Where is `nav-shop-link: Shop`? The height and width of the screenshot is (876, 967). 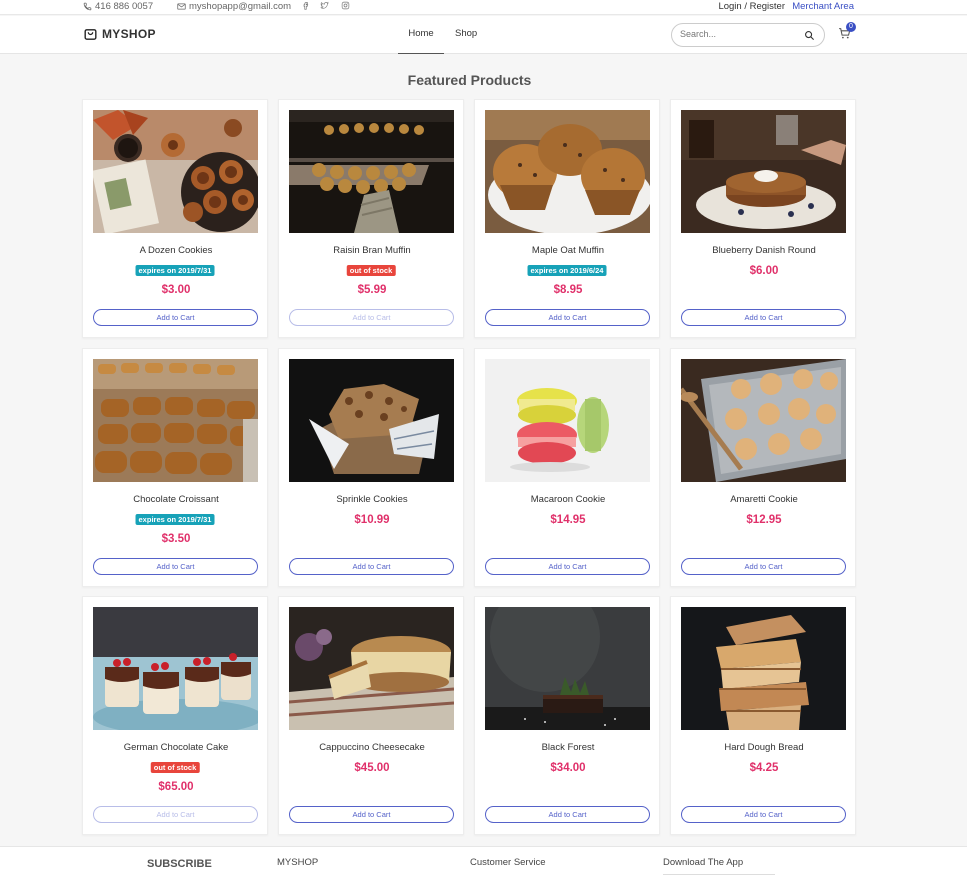 nav-shop-link: Shop is located at coordinates (466, 33).